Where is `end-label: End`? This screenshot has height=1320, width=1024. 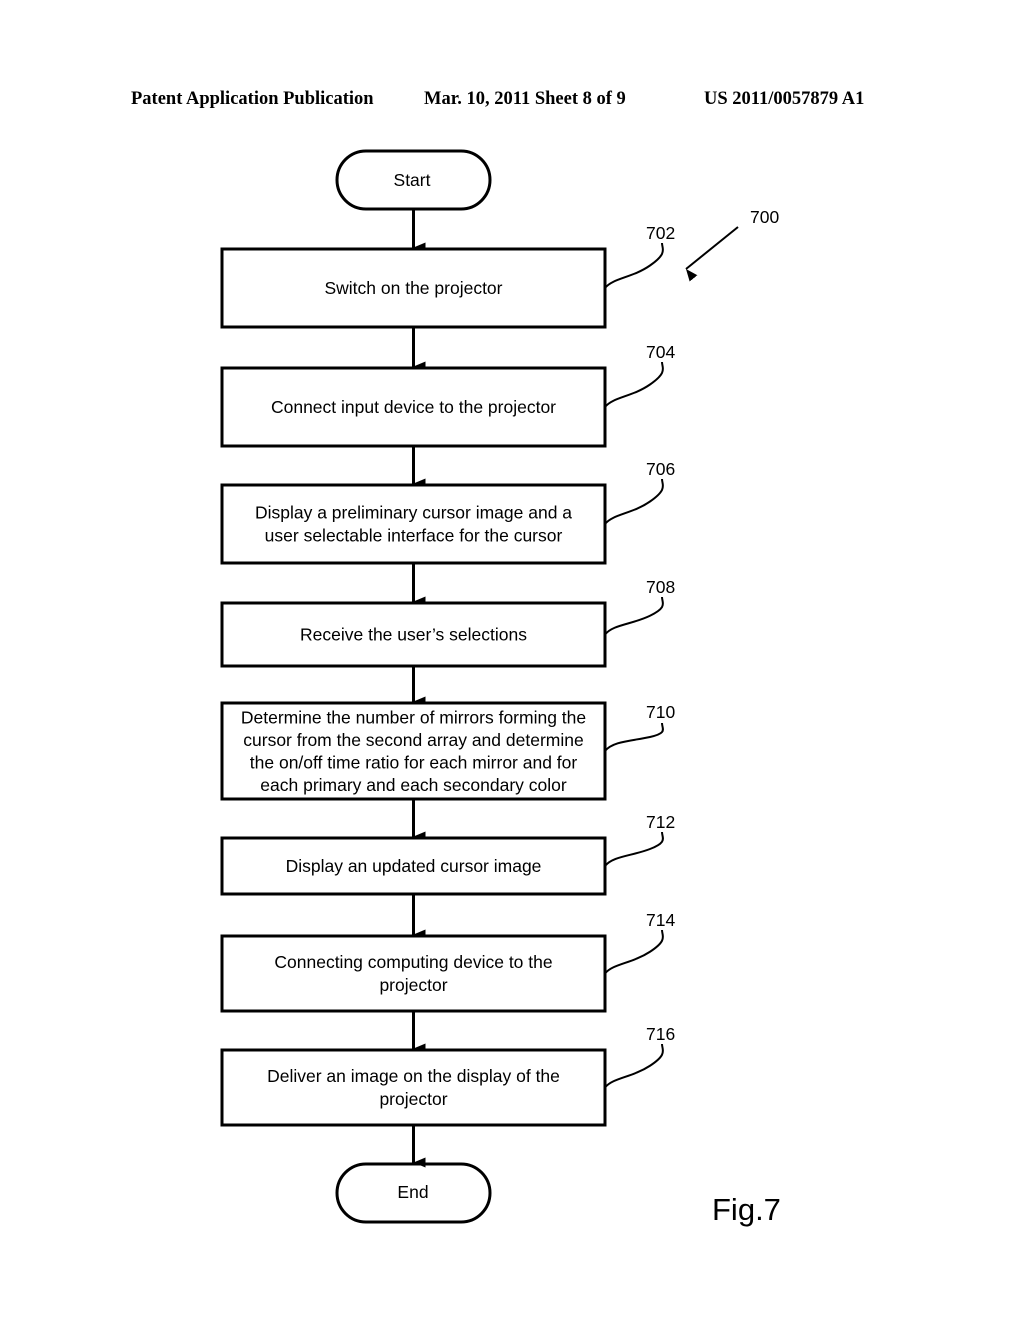
end-label: End is located at coordinates (412, 1192).